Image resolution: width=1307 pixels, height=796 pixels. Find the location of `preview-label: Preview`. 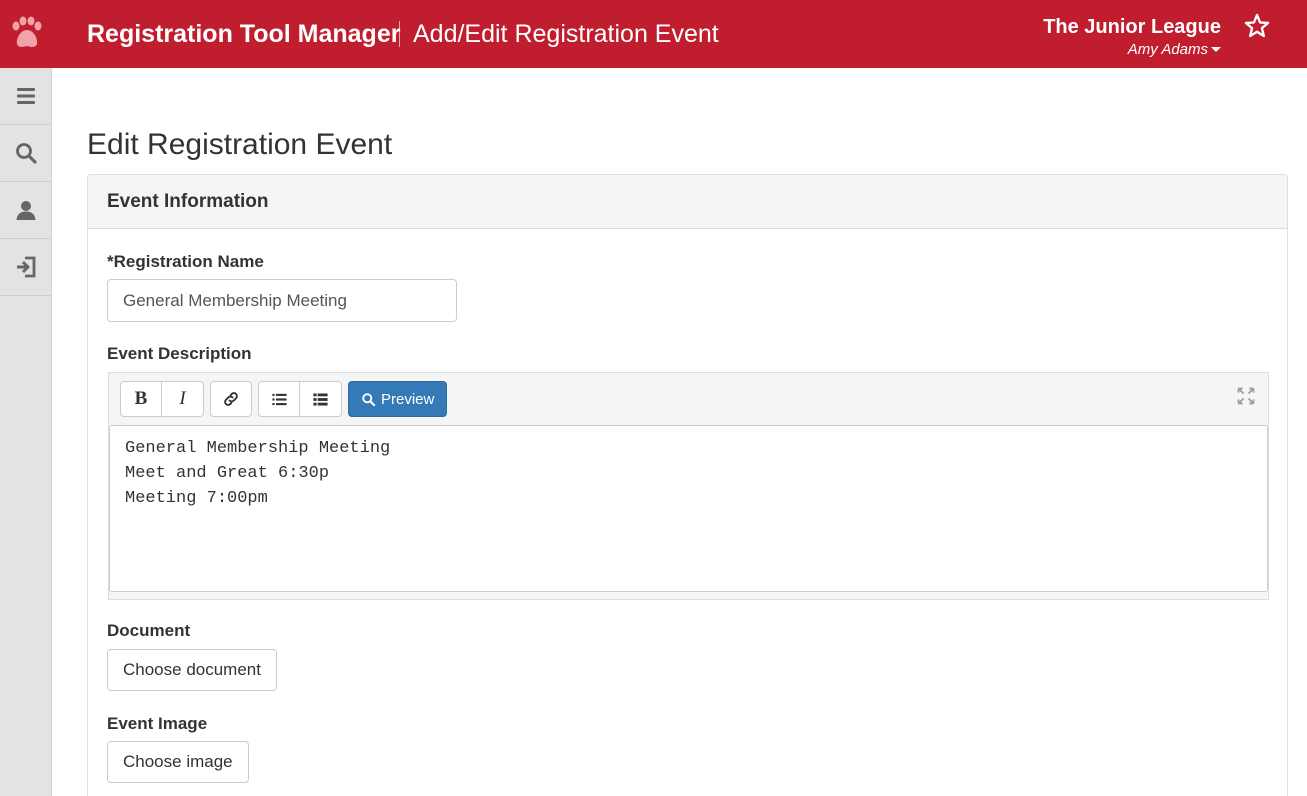

preview-label: Preview is located at coordinates (408, 399).